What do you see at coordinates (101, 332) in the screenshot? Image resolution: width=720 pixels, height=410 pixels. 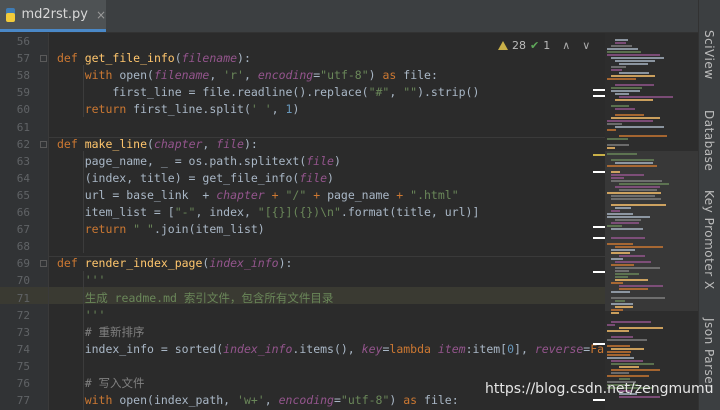 I see `code-line: # 重新排序` at bounding box center [101, 332].